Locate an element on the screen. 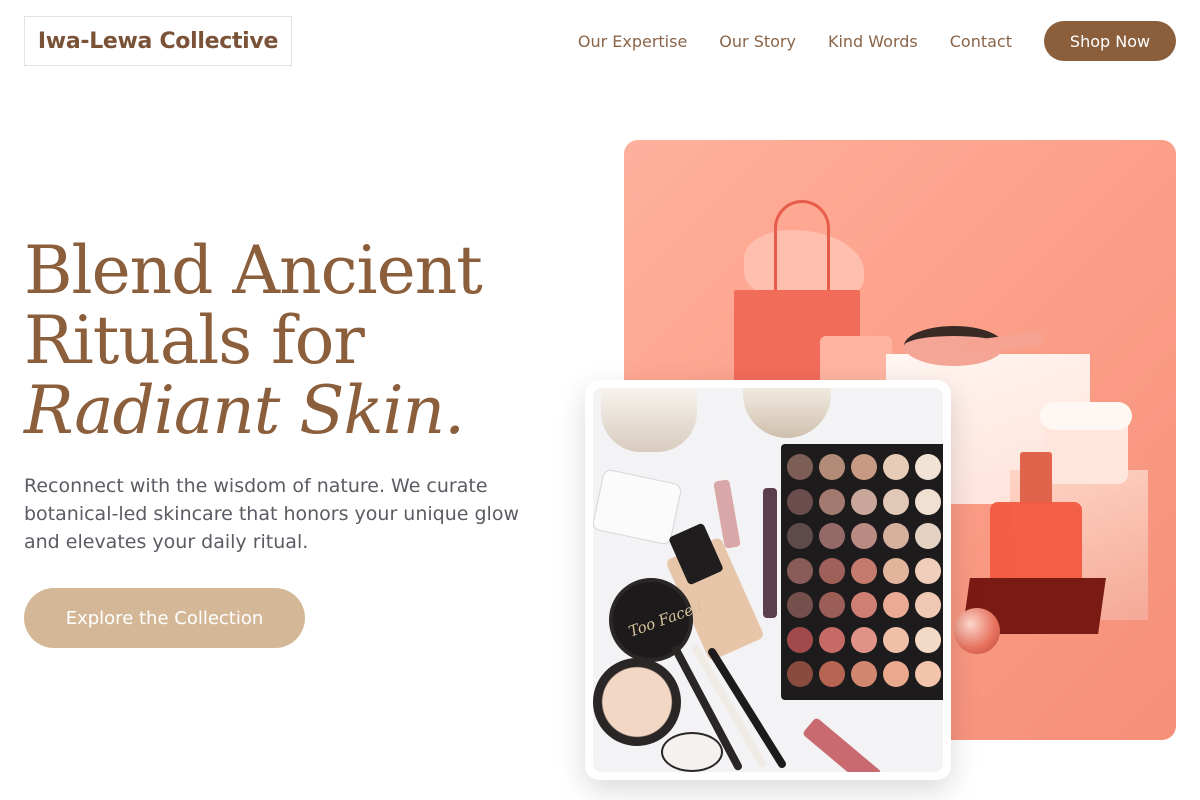 The width and height of the screenshot is (1200, 800). candle-shape is located at coordinates (649, 420).